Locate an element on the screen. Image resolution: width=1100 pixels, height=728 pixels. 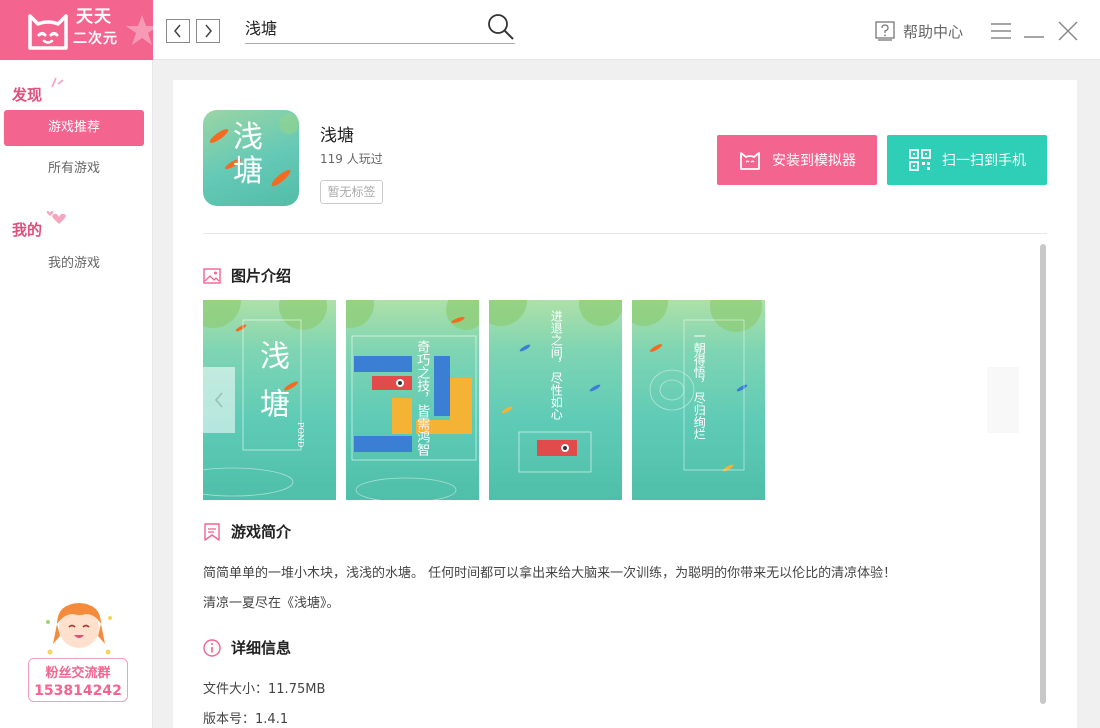
sidebar-item-all-games: 所有游戏 is located at coordinates (74, 169).